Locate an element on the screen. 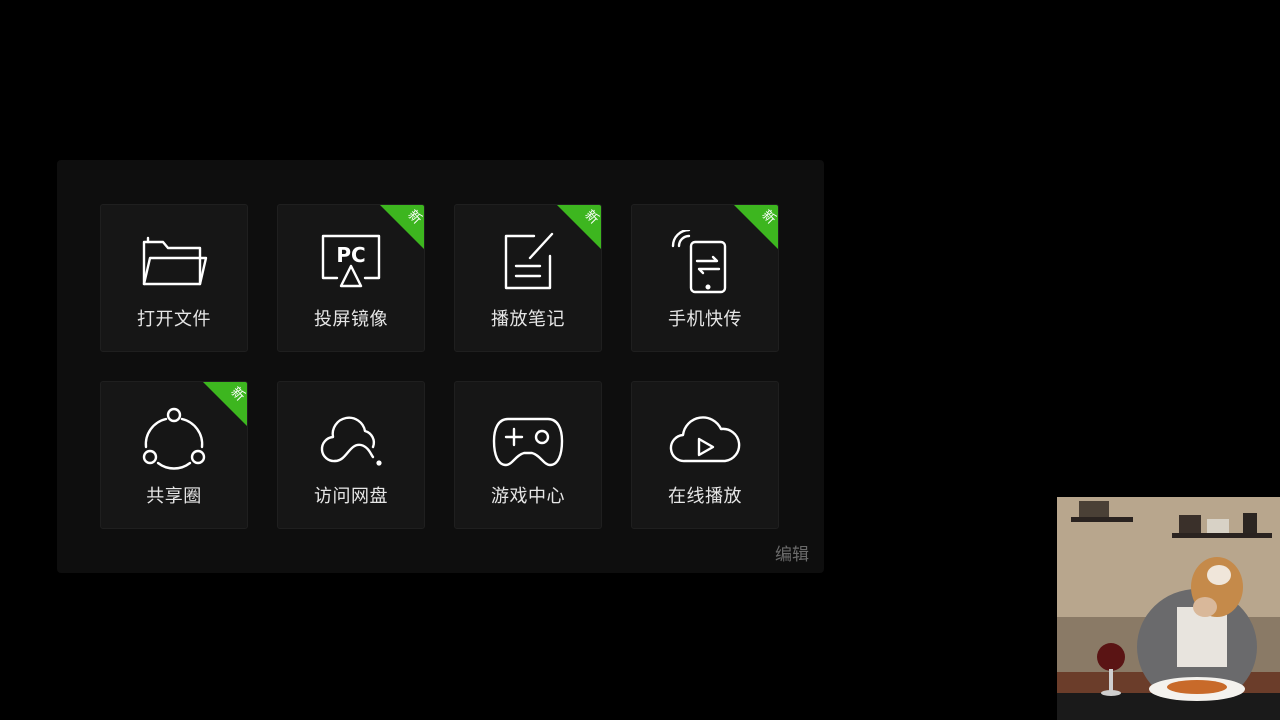 This screenshot has height=720, width=1280. tile-share-circle: 新 共享圈 is located at coordinates (174, 455).